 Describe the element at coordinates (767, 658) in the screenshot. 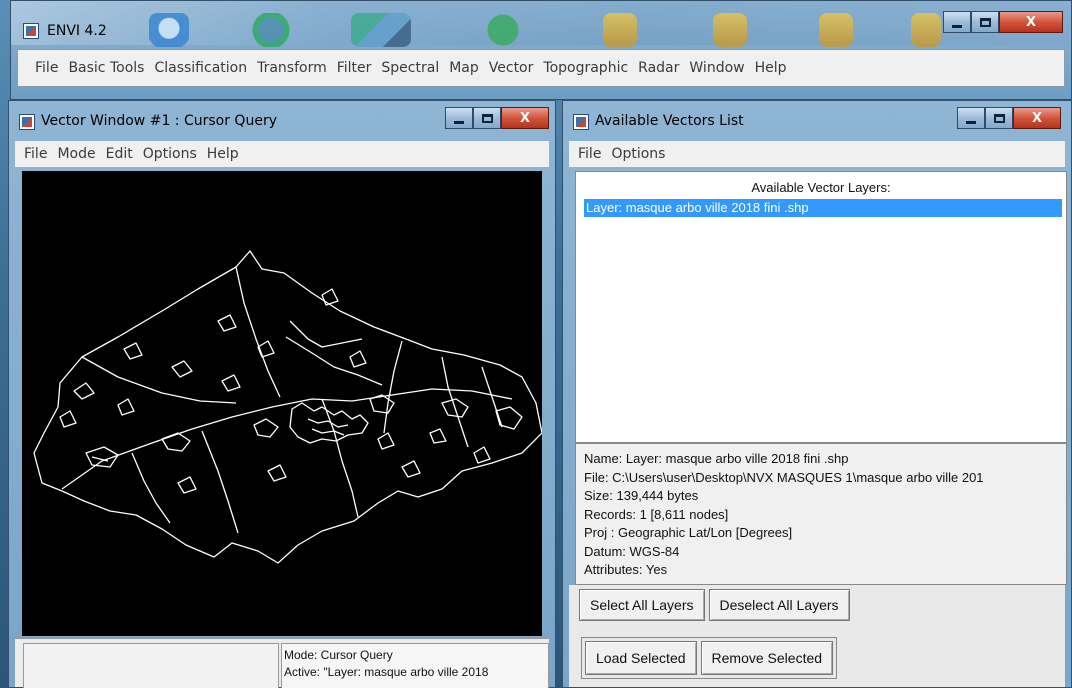

I see `remove-selected-button: Remove Selected` at that location.